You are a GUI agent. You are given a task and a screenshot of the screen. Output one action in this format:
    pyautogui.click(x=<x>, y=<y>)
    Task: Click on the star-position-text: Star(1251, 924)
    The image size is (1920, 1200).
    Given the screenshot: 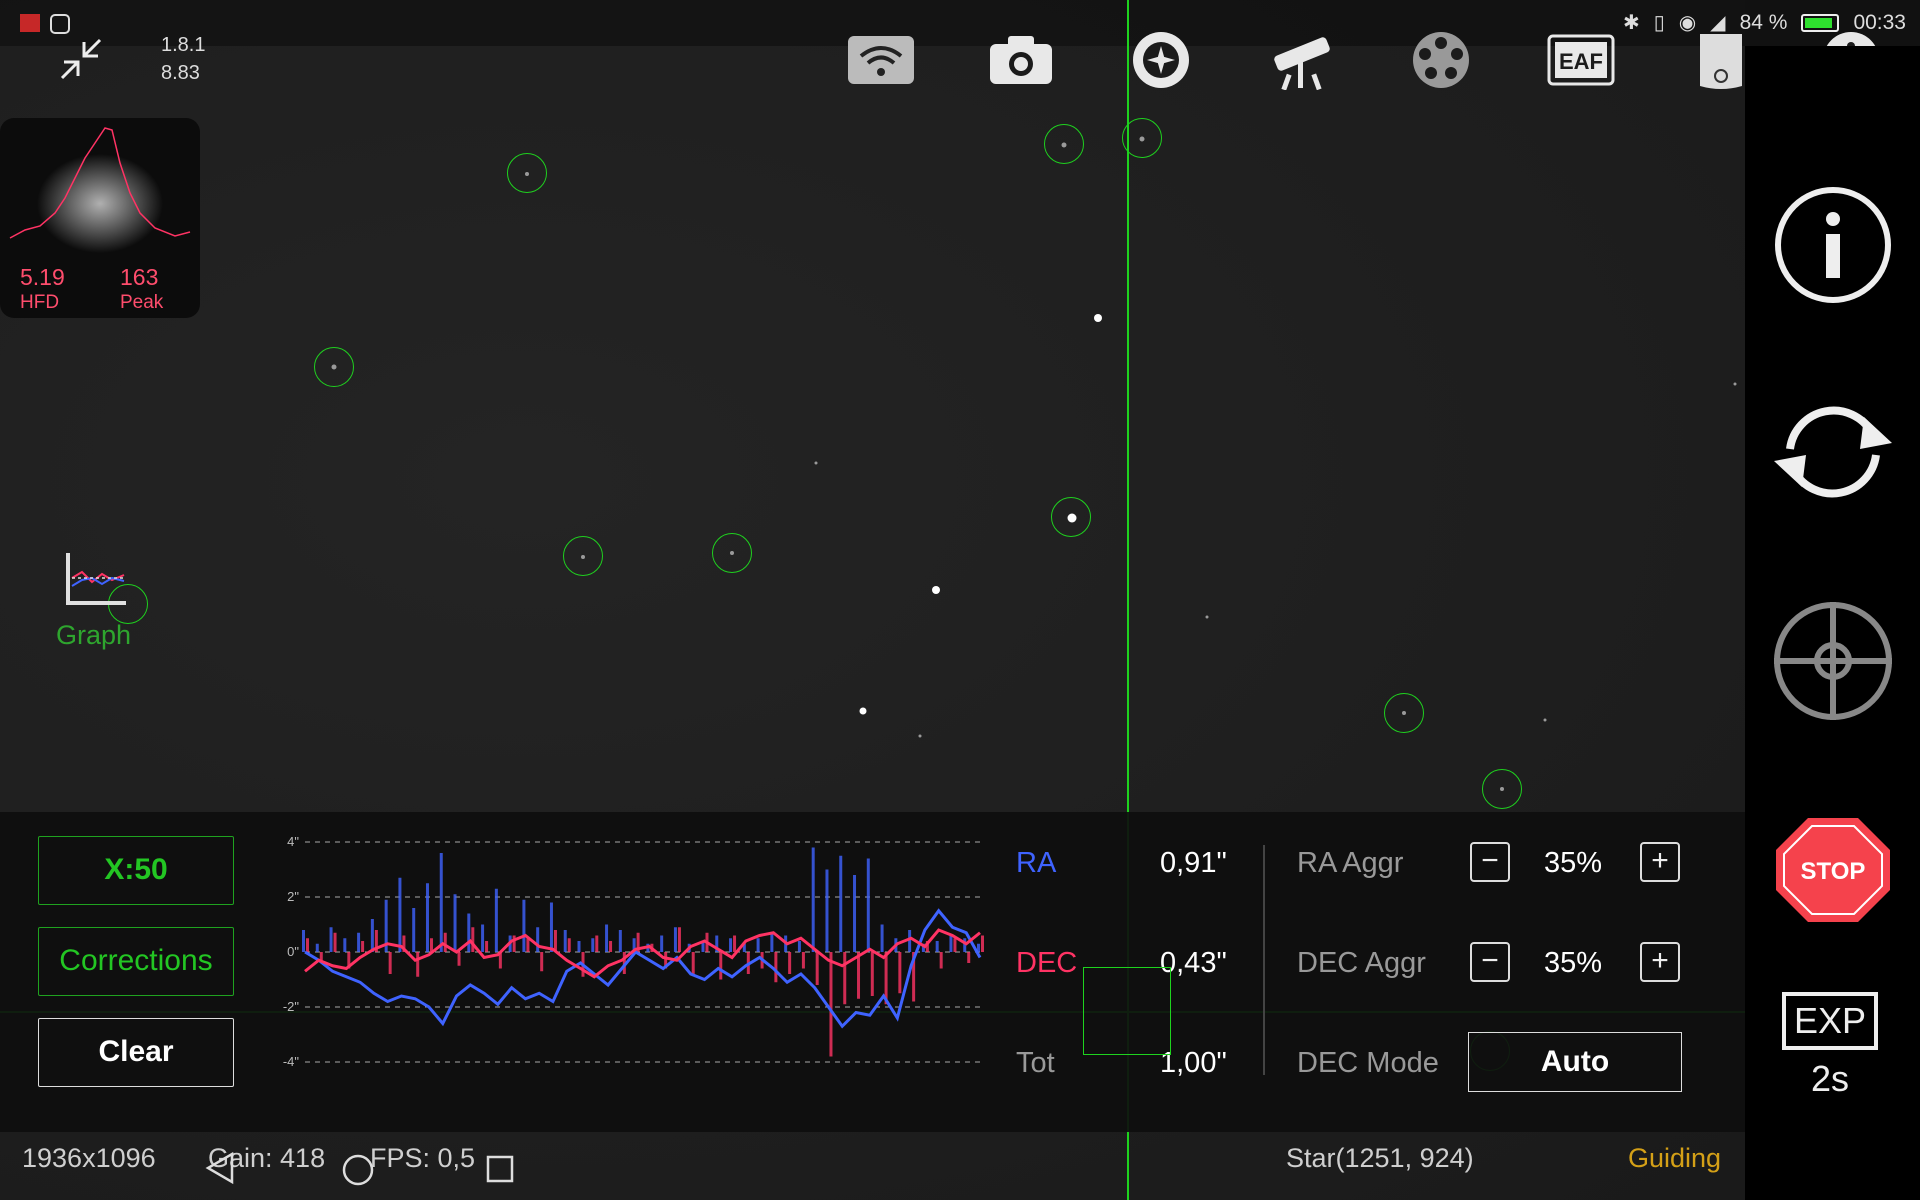 What is the action you would take?
    pyautogui.click(x=1380, y=1158)
    